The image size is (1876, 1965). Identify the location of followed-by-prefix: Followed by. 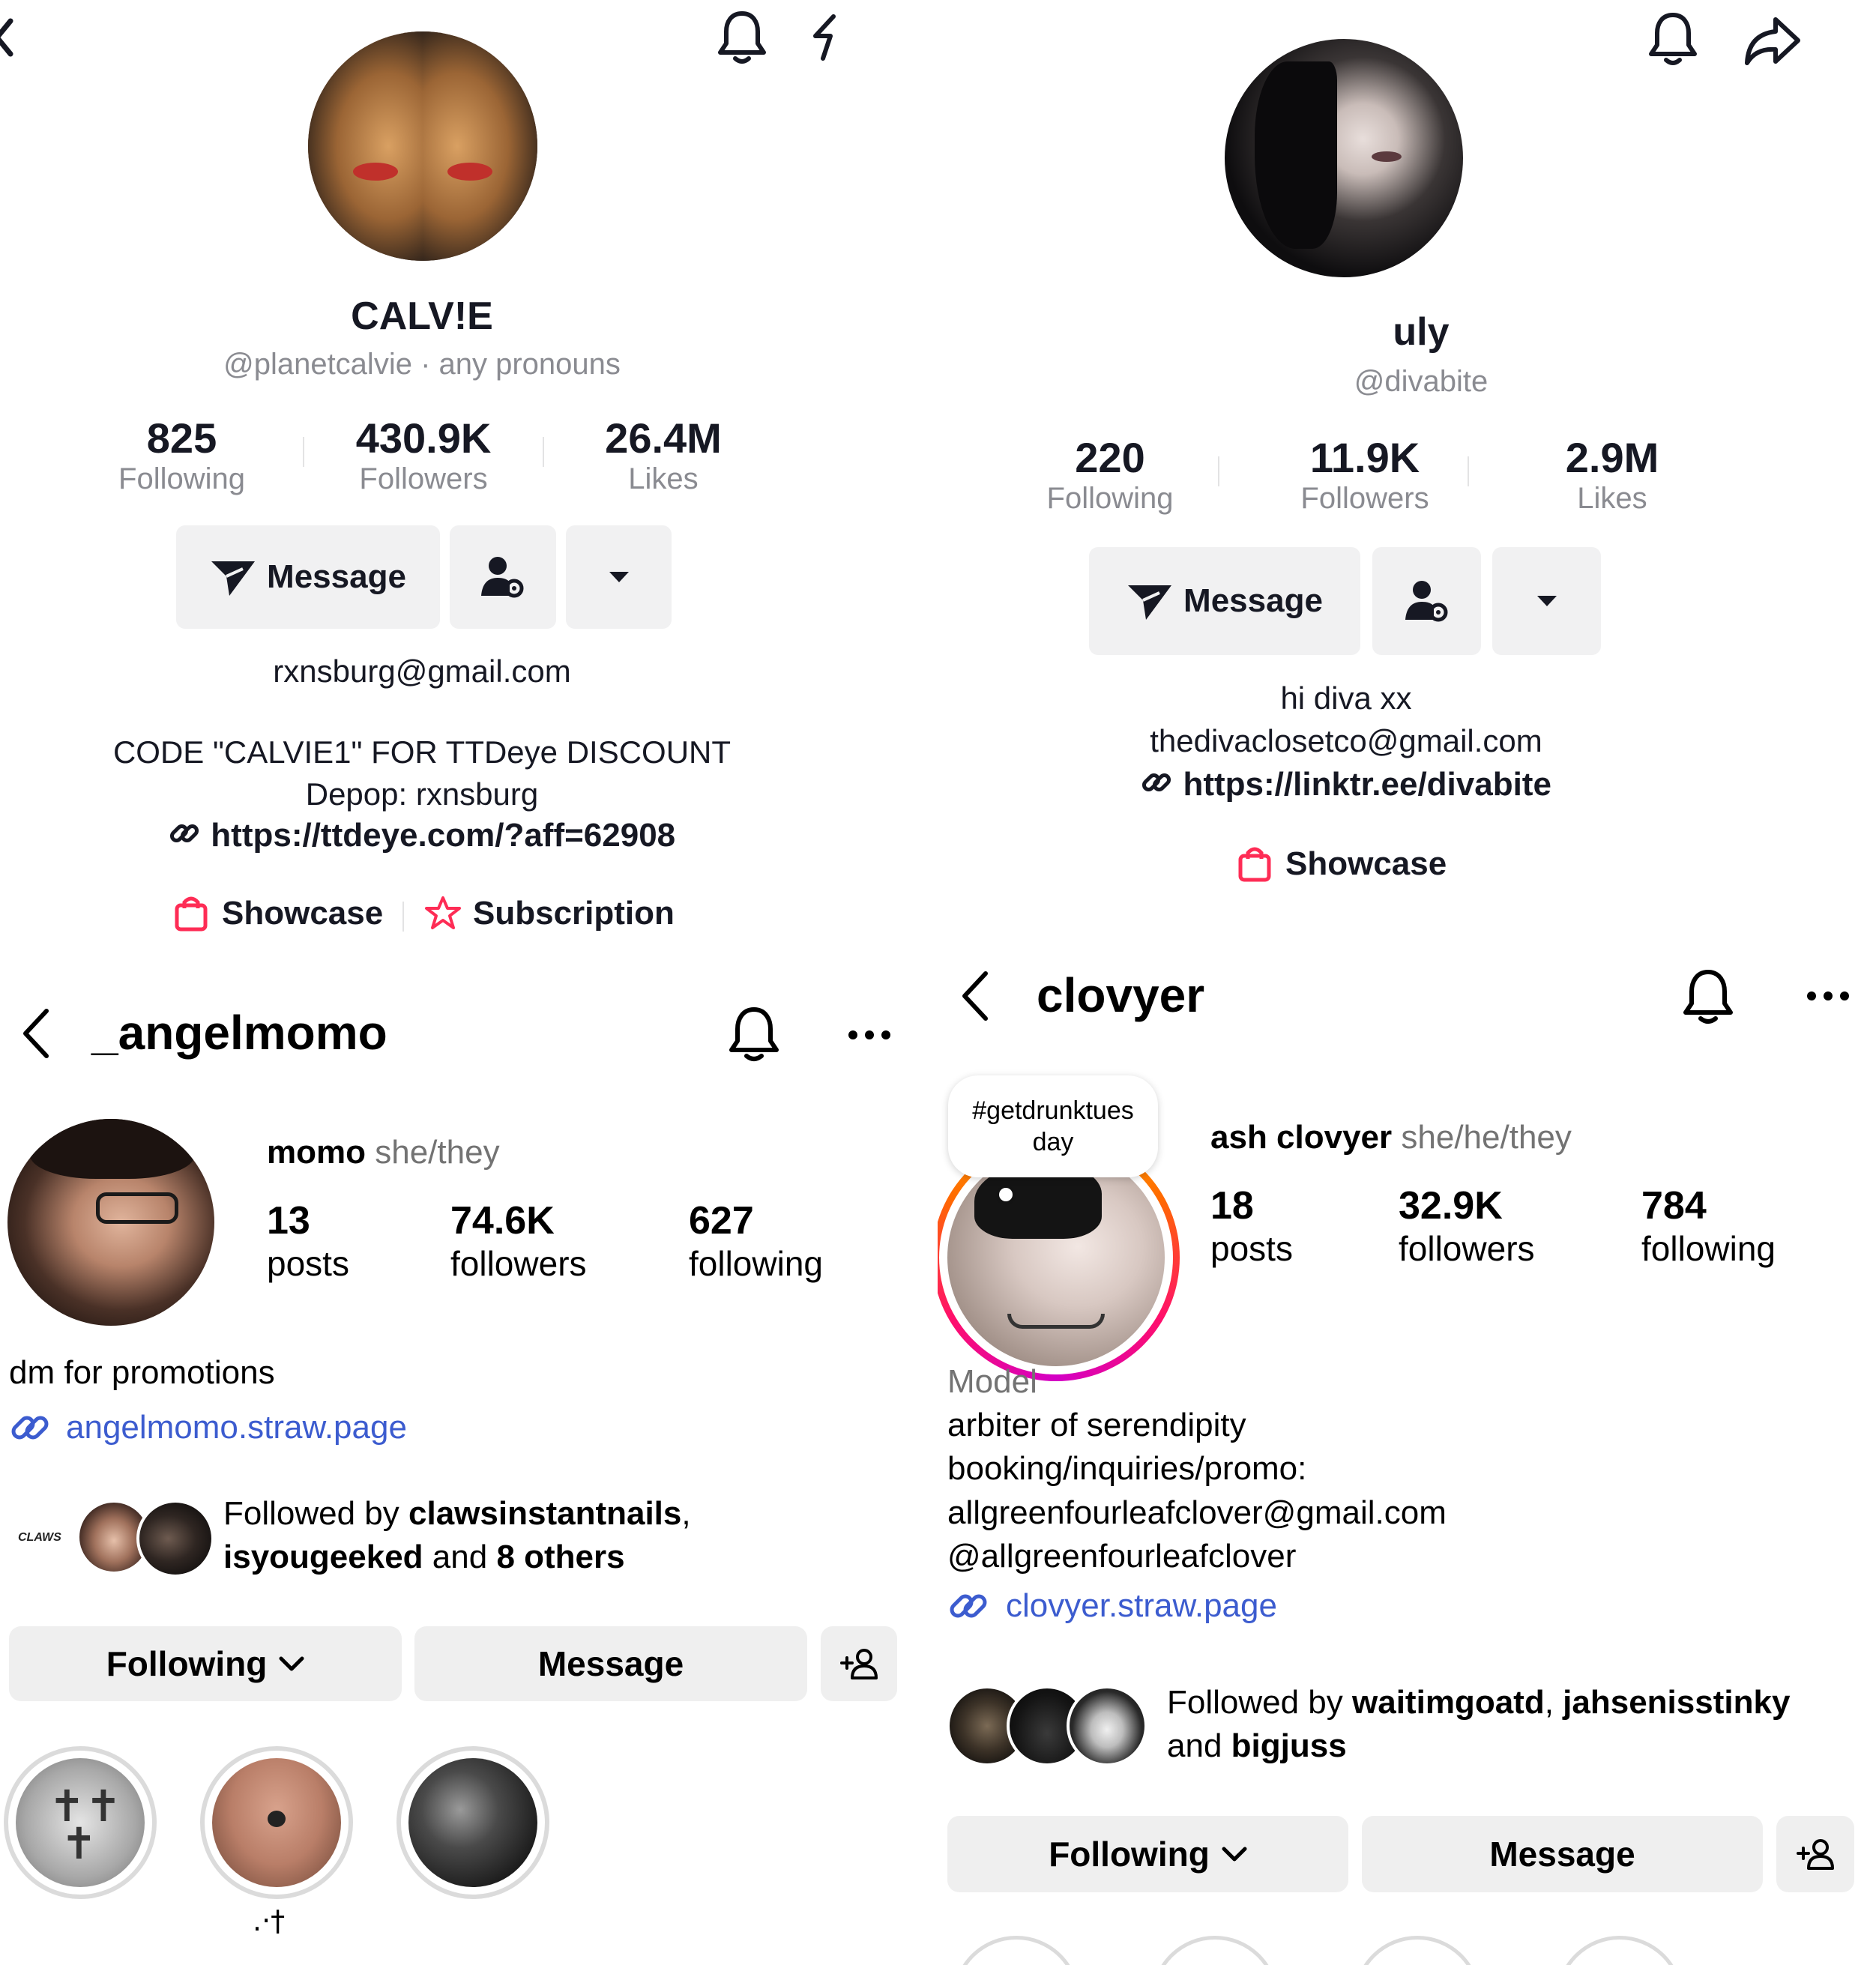
(316, 1513).